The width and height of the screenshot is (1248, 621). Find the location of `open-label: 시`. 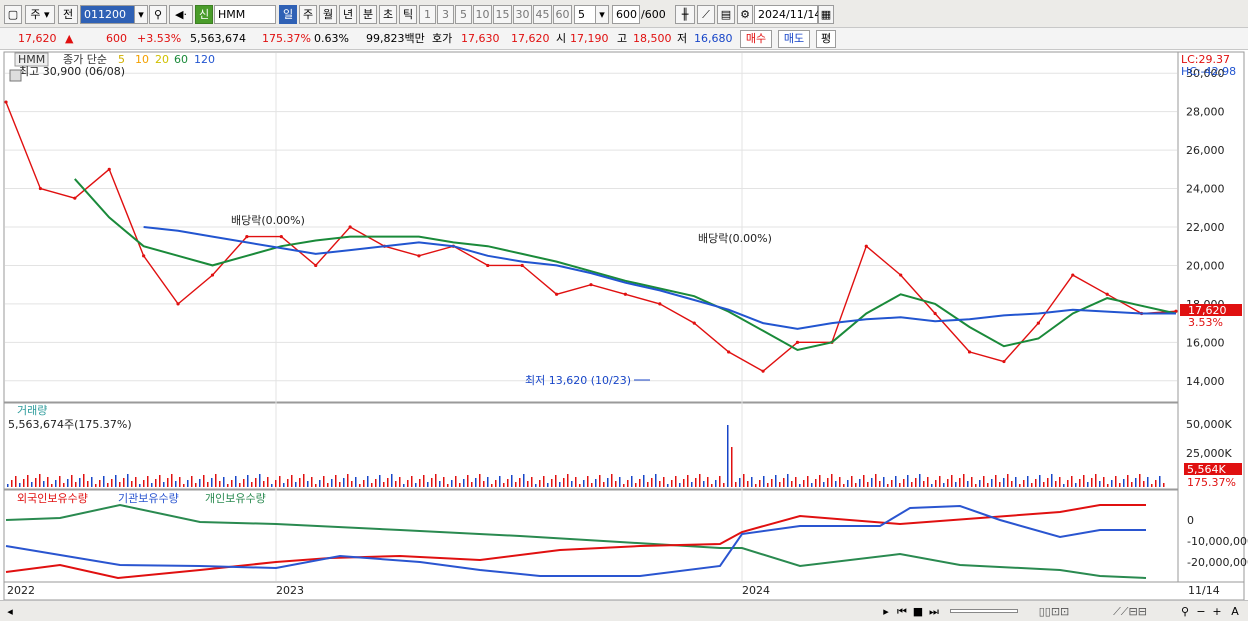

open-label: 시 is located at coordinates (561, 38).